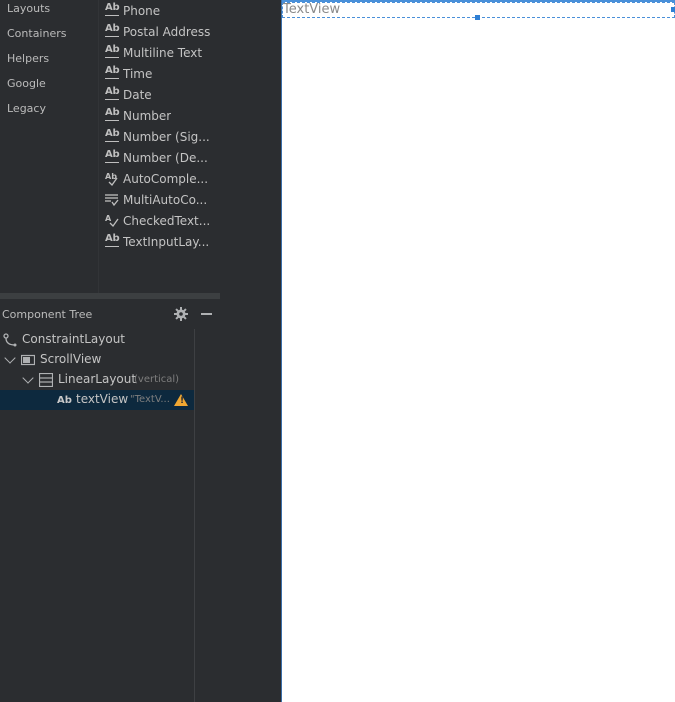  What do you see at coordinates (112, 179) in the screenshot?
I see `autocomplete-icon: Ab` at bounding box center [112, 179].